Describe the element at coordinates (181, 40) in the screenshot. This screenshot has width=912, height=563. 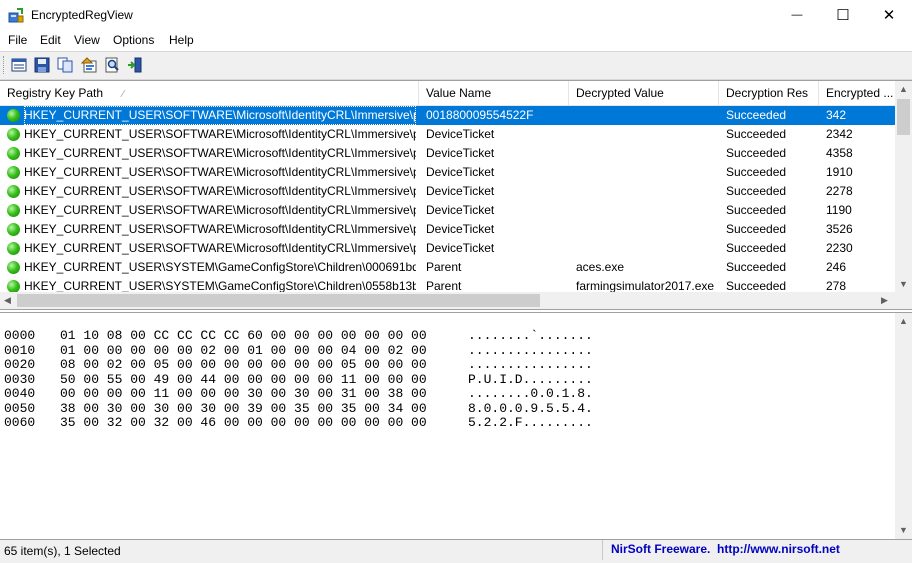
I see `menu-help: Help` at that location.